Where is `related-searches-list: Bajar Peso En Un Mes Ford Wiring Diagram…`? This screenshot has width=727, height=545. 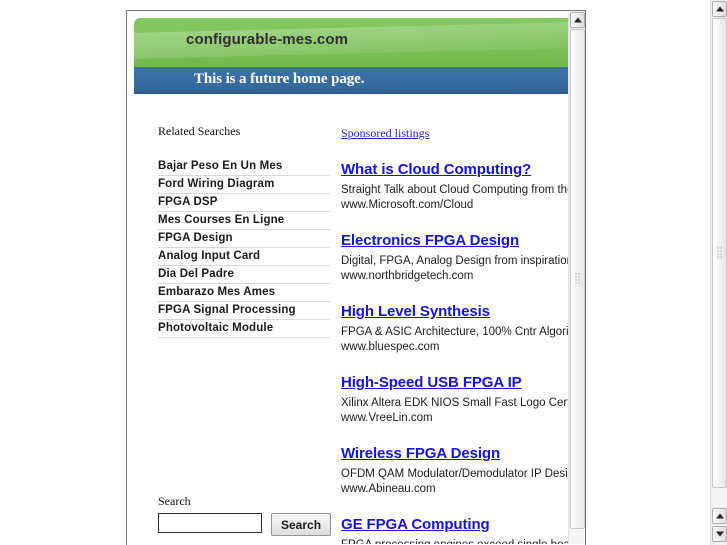
related-searches-list: Bajar Peso En Un Mes Ford Wiring Diagram… is located at coordinates (244, 248).